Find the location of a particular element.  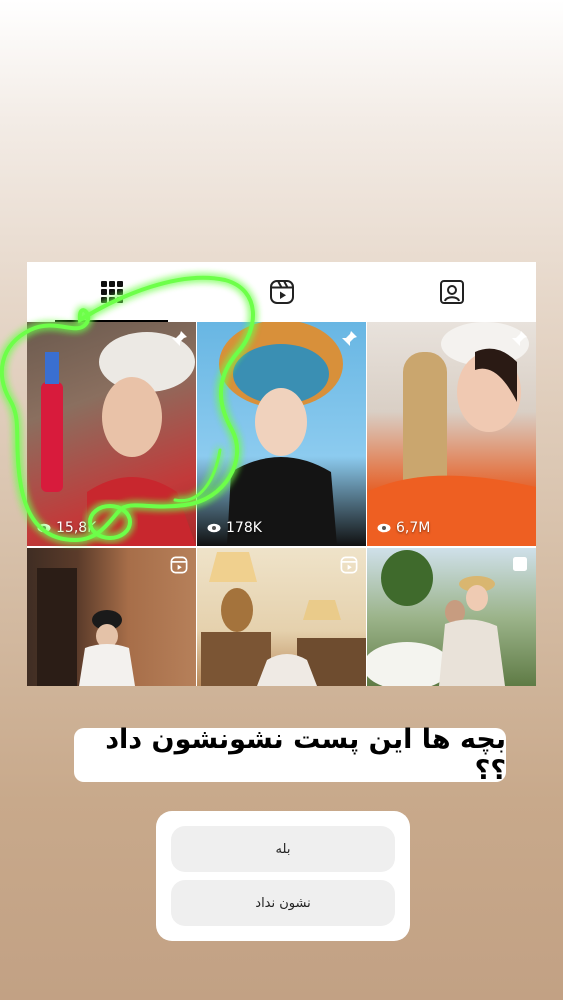

poll-sticker: بله نشون نداد is located at coordinates (283, 876).